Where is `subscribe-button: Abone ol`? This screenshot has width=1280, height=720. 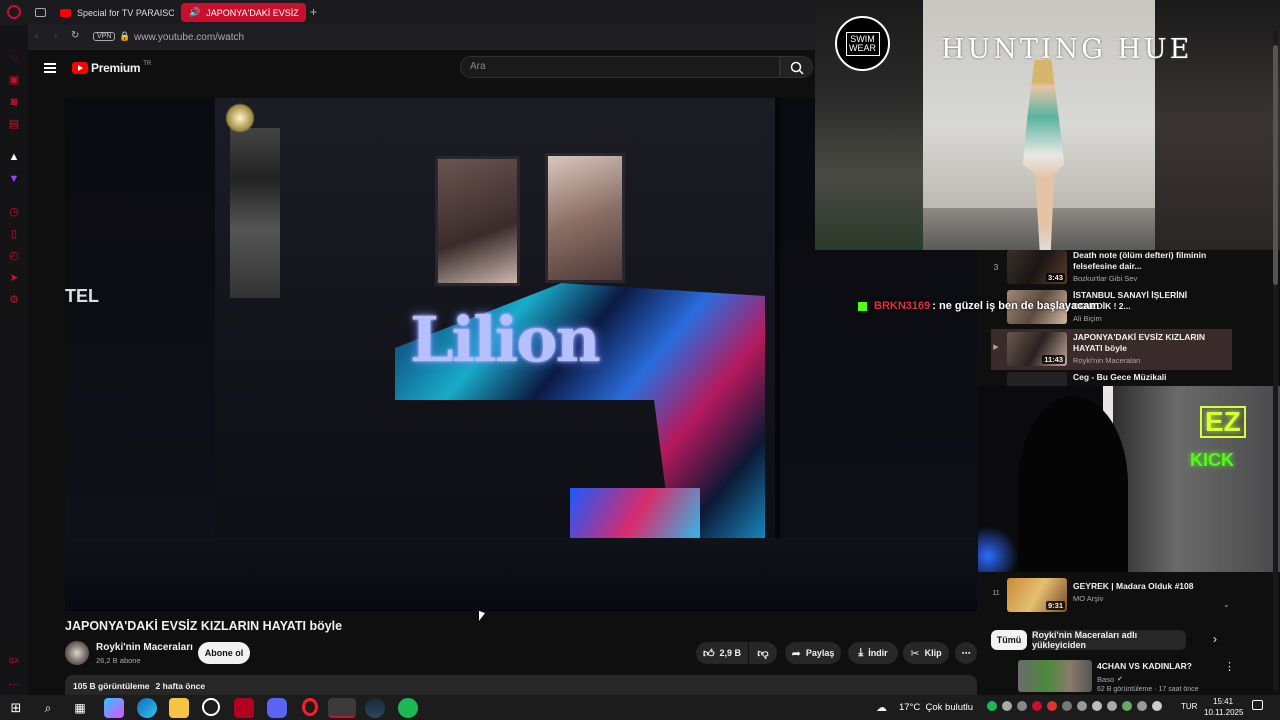 subscribe-button: Abone ol is located at coordinates (224, 653).